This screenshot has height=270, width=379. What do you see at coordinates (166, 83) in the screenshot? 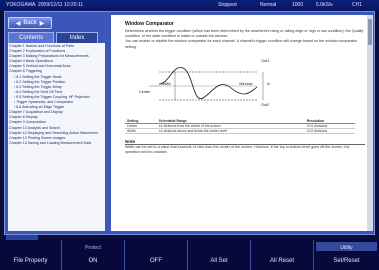
I see `width-label: Width` at bounding box center [166, 83].